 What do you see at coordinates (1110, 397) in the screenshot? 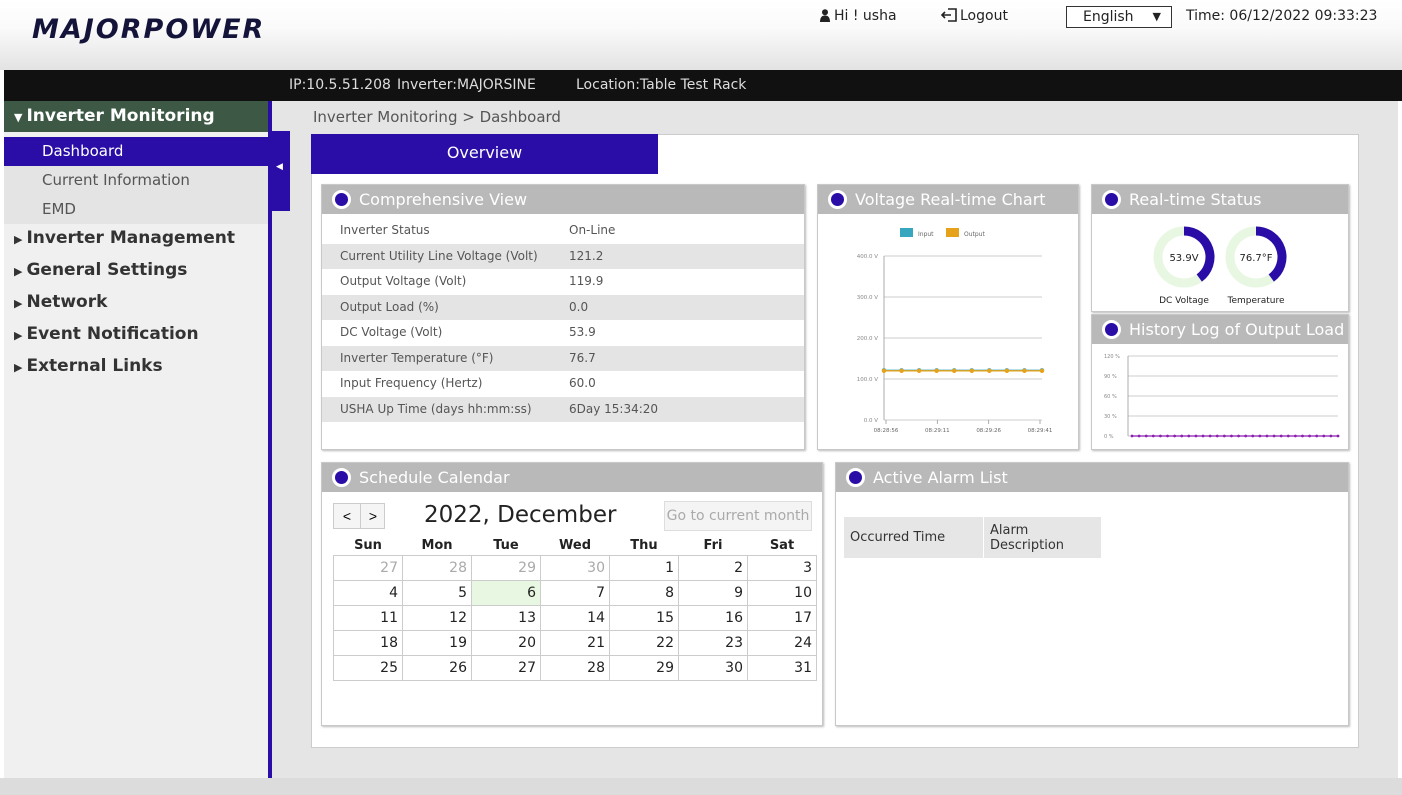
I see `y-tick-label: 60 %` at bounding box center [1110, 397].